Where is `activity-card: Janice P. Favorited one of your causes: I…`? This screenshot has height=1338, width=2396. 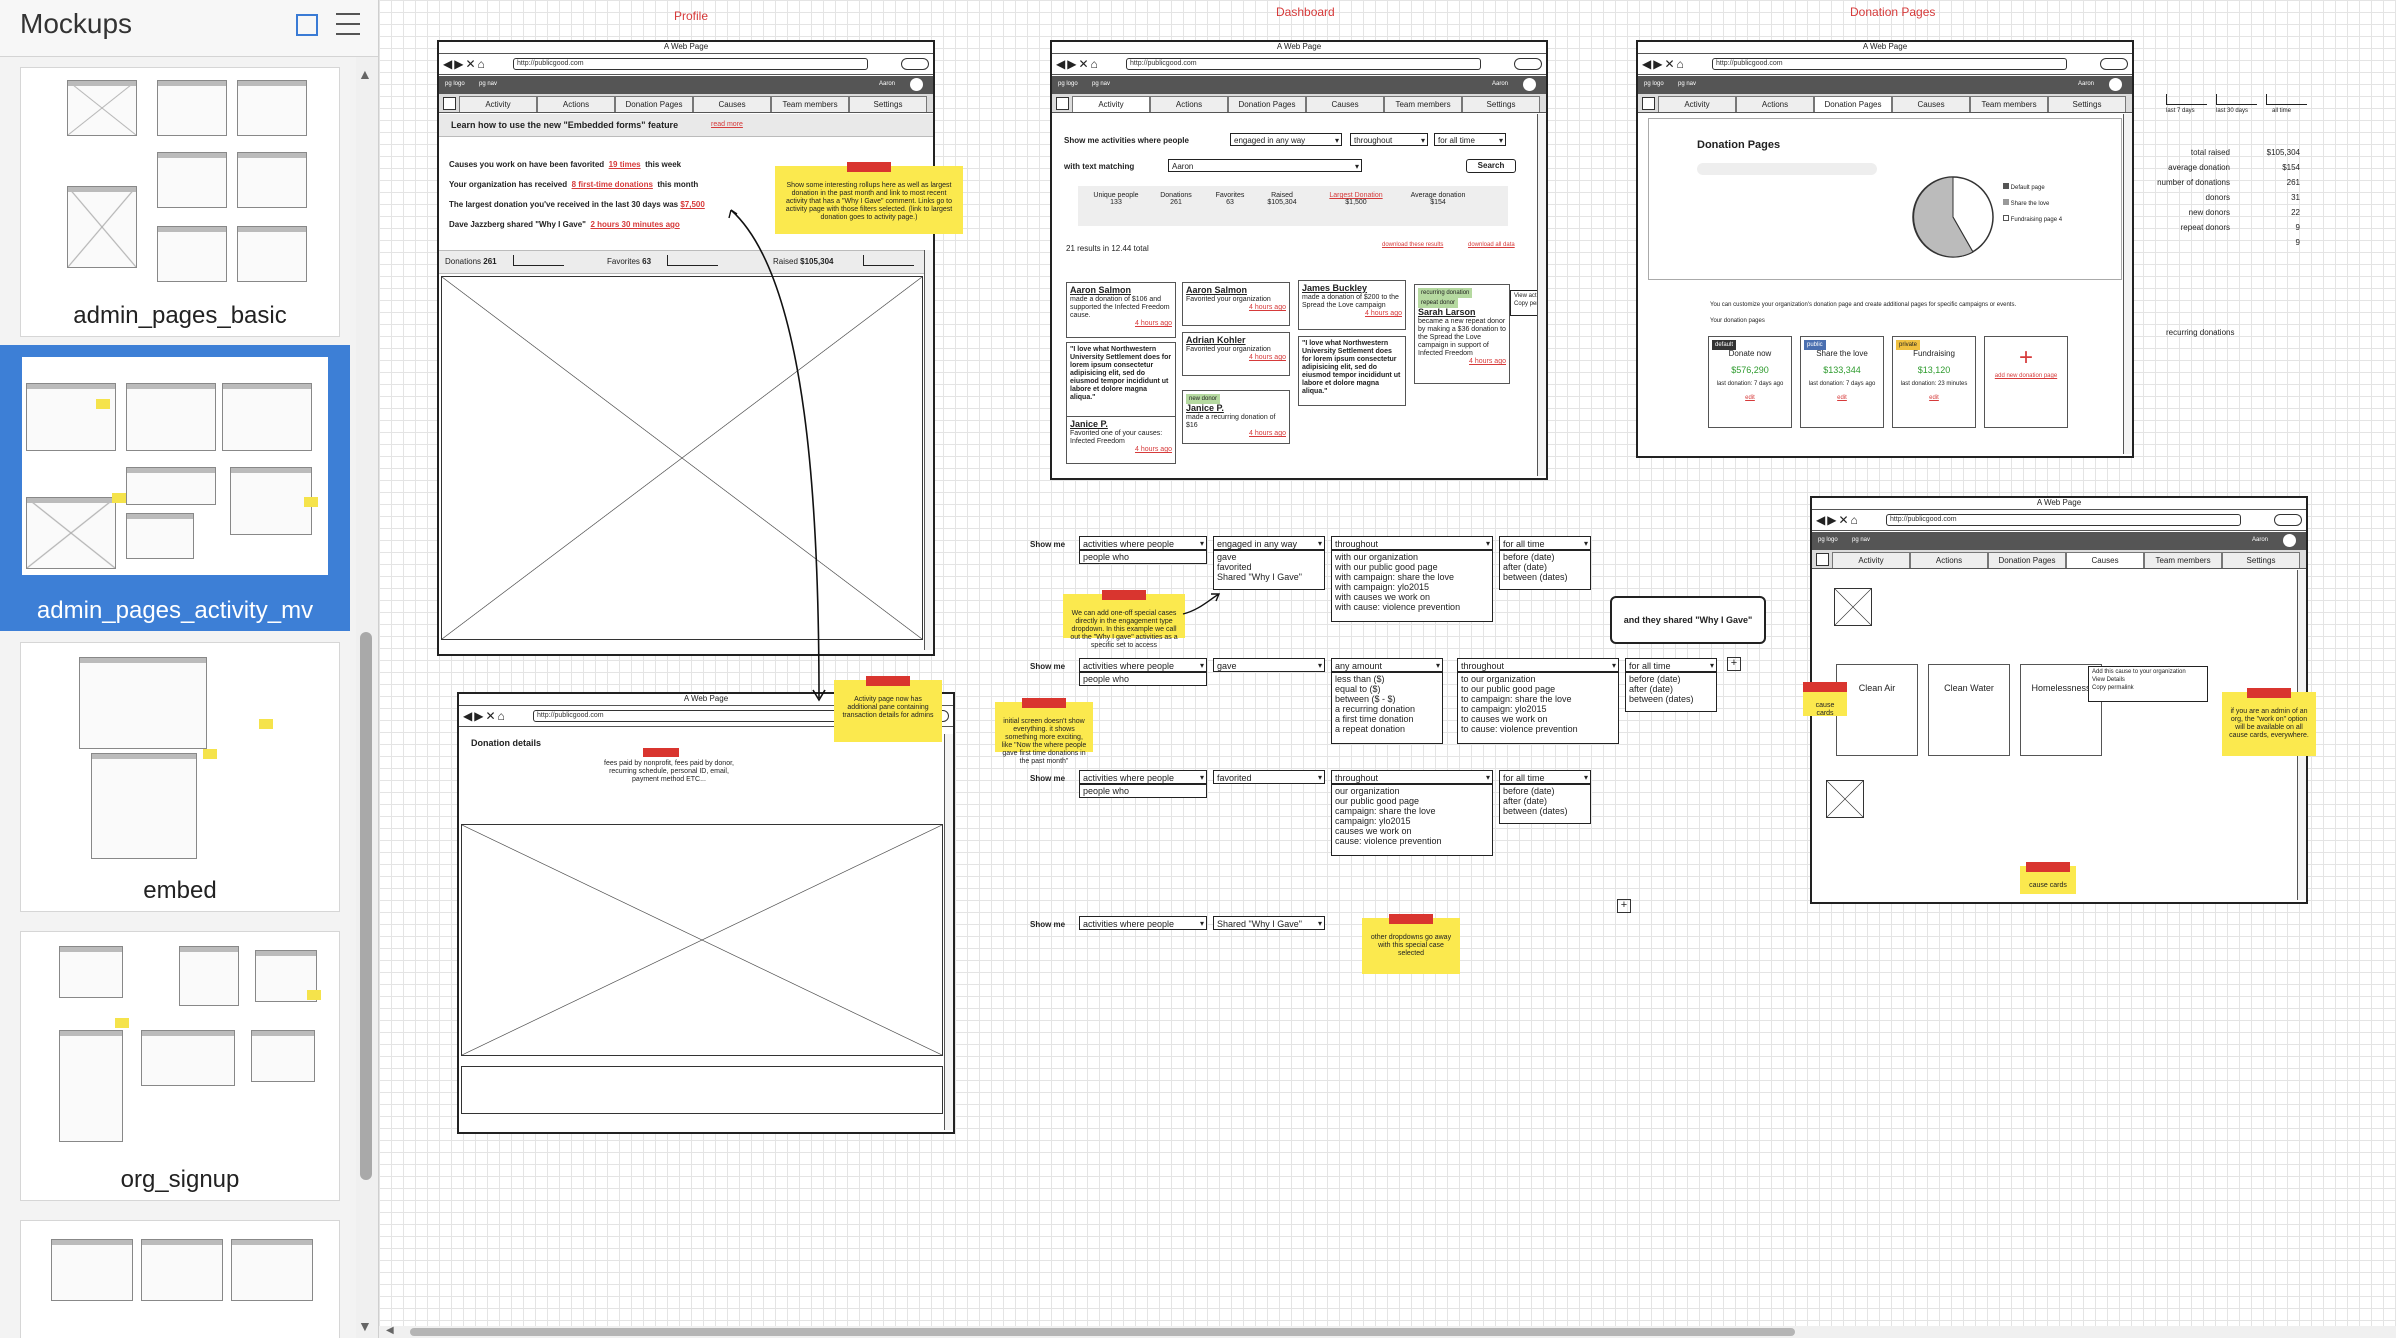 activity-card: Janice P. Favorited one of your causes: I… is located at coordinates (1121, 440).